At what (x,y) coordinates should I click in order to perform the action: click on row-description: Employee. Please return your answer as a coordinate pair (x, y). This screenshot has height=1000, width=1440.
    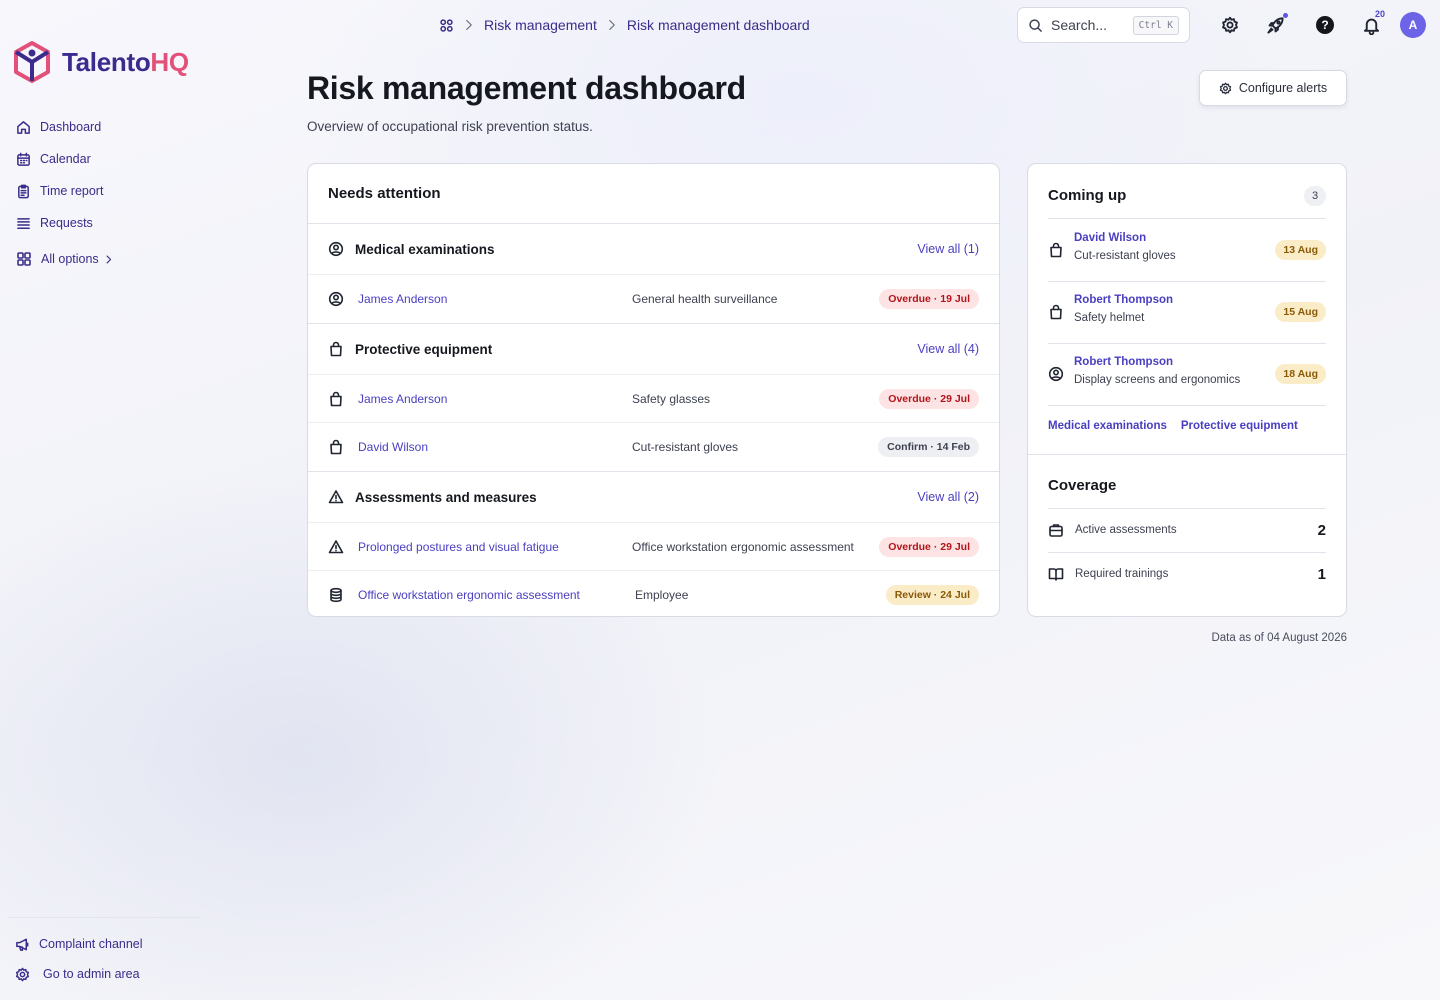
    Looking at the image, I should click on (662, 595).